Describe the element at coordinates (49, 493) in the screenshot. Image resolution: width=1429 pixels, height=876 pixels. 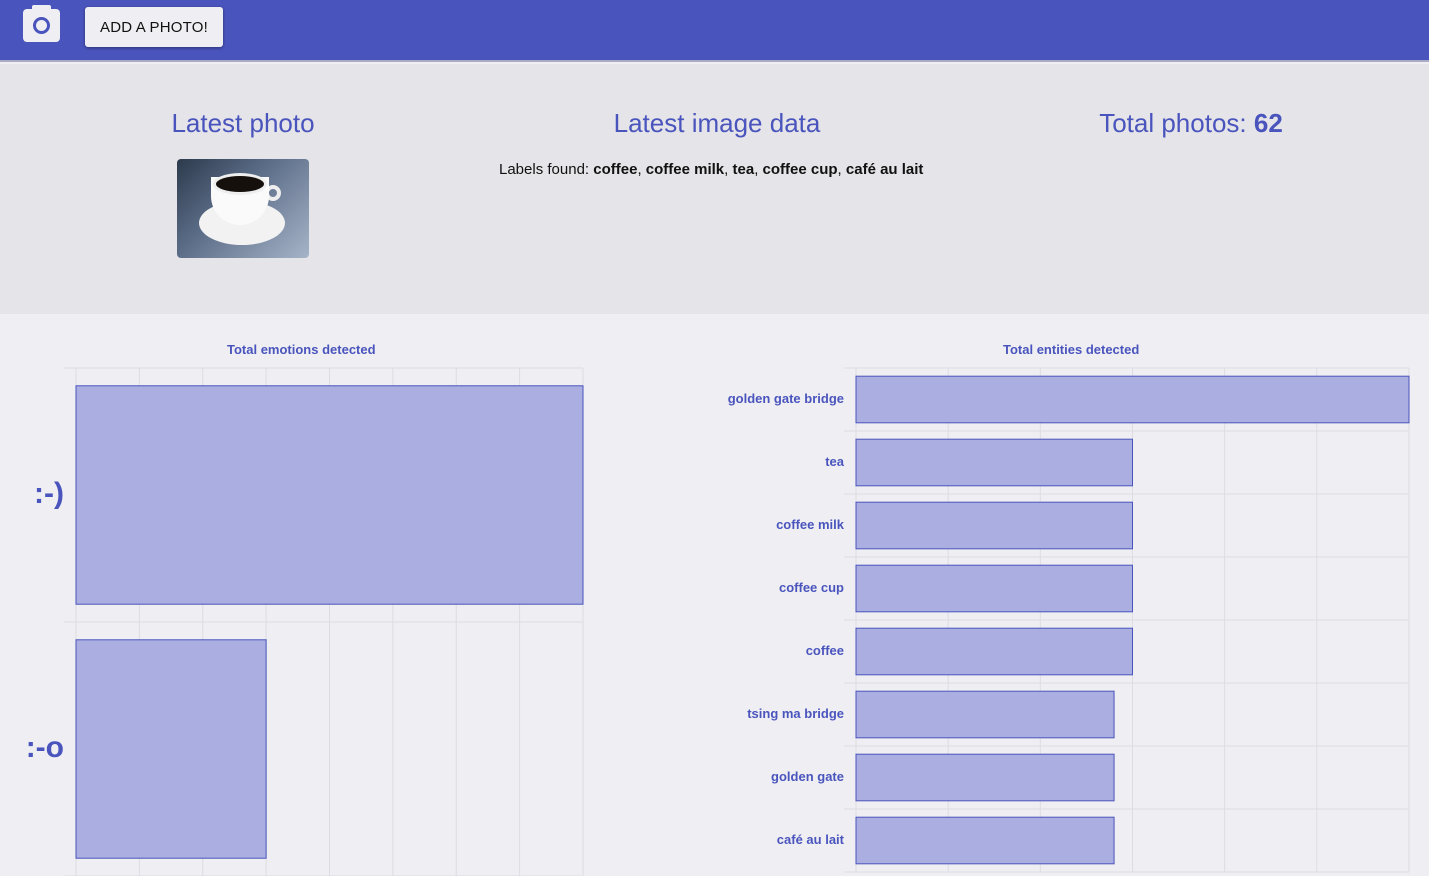
I see `category-label: :-)` at that location.